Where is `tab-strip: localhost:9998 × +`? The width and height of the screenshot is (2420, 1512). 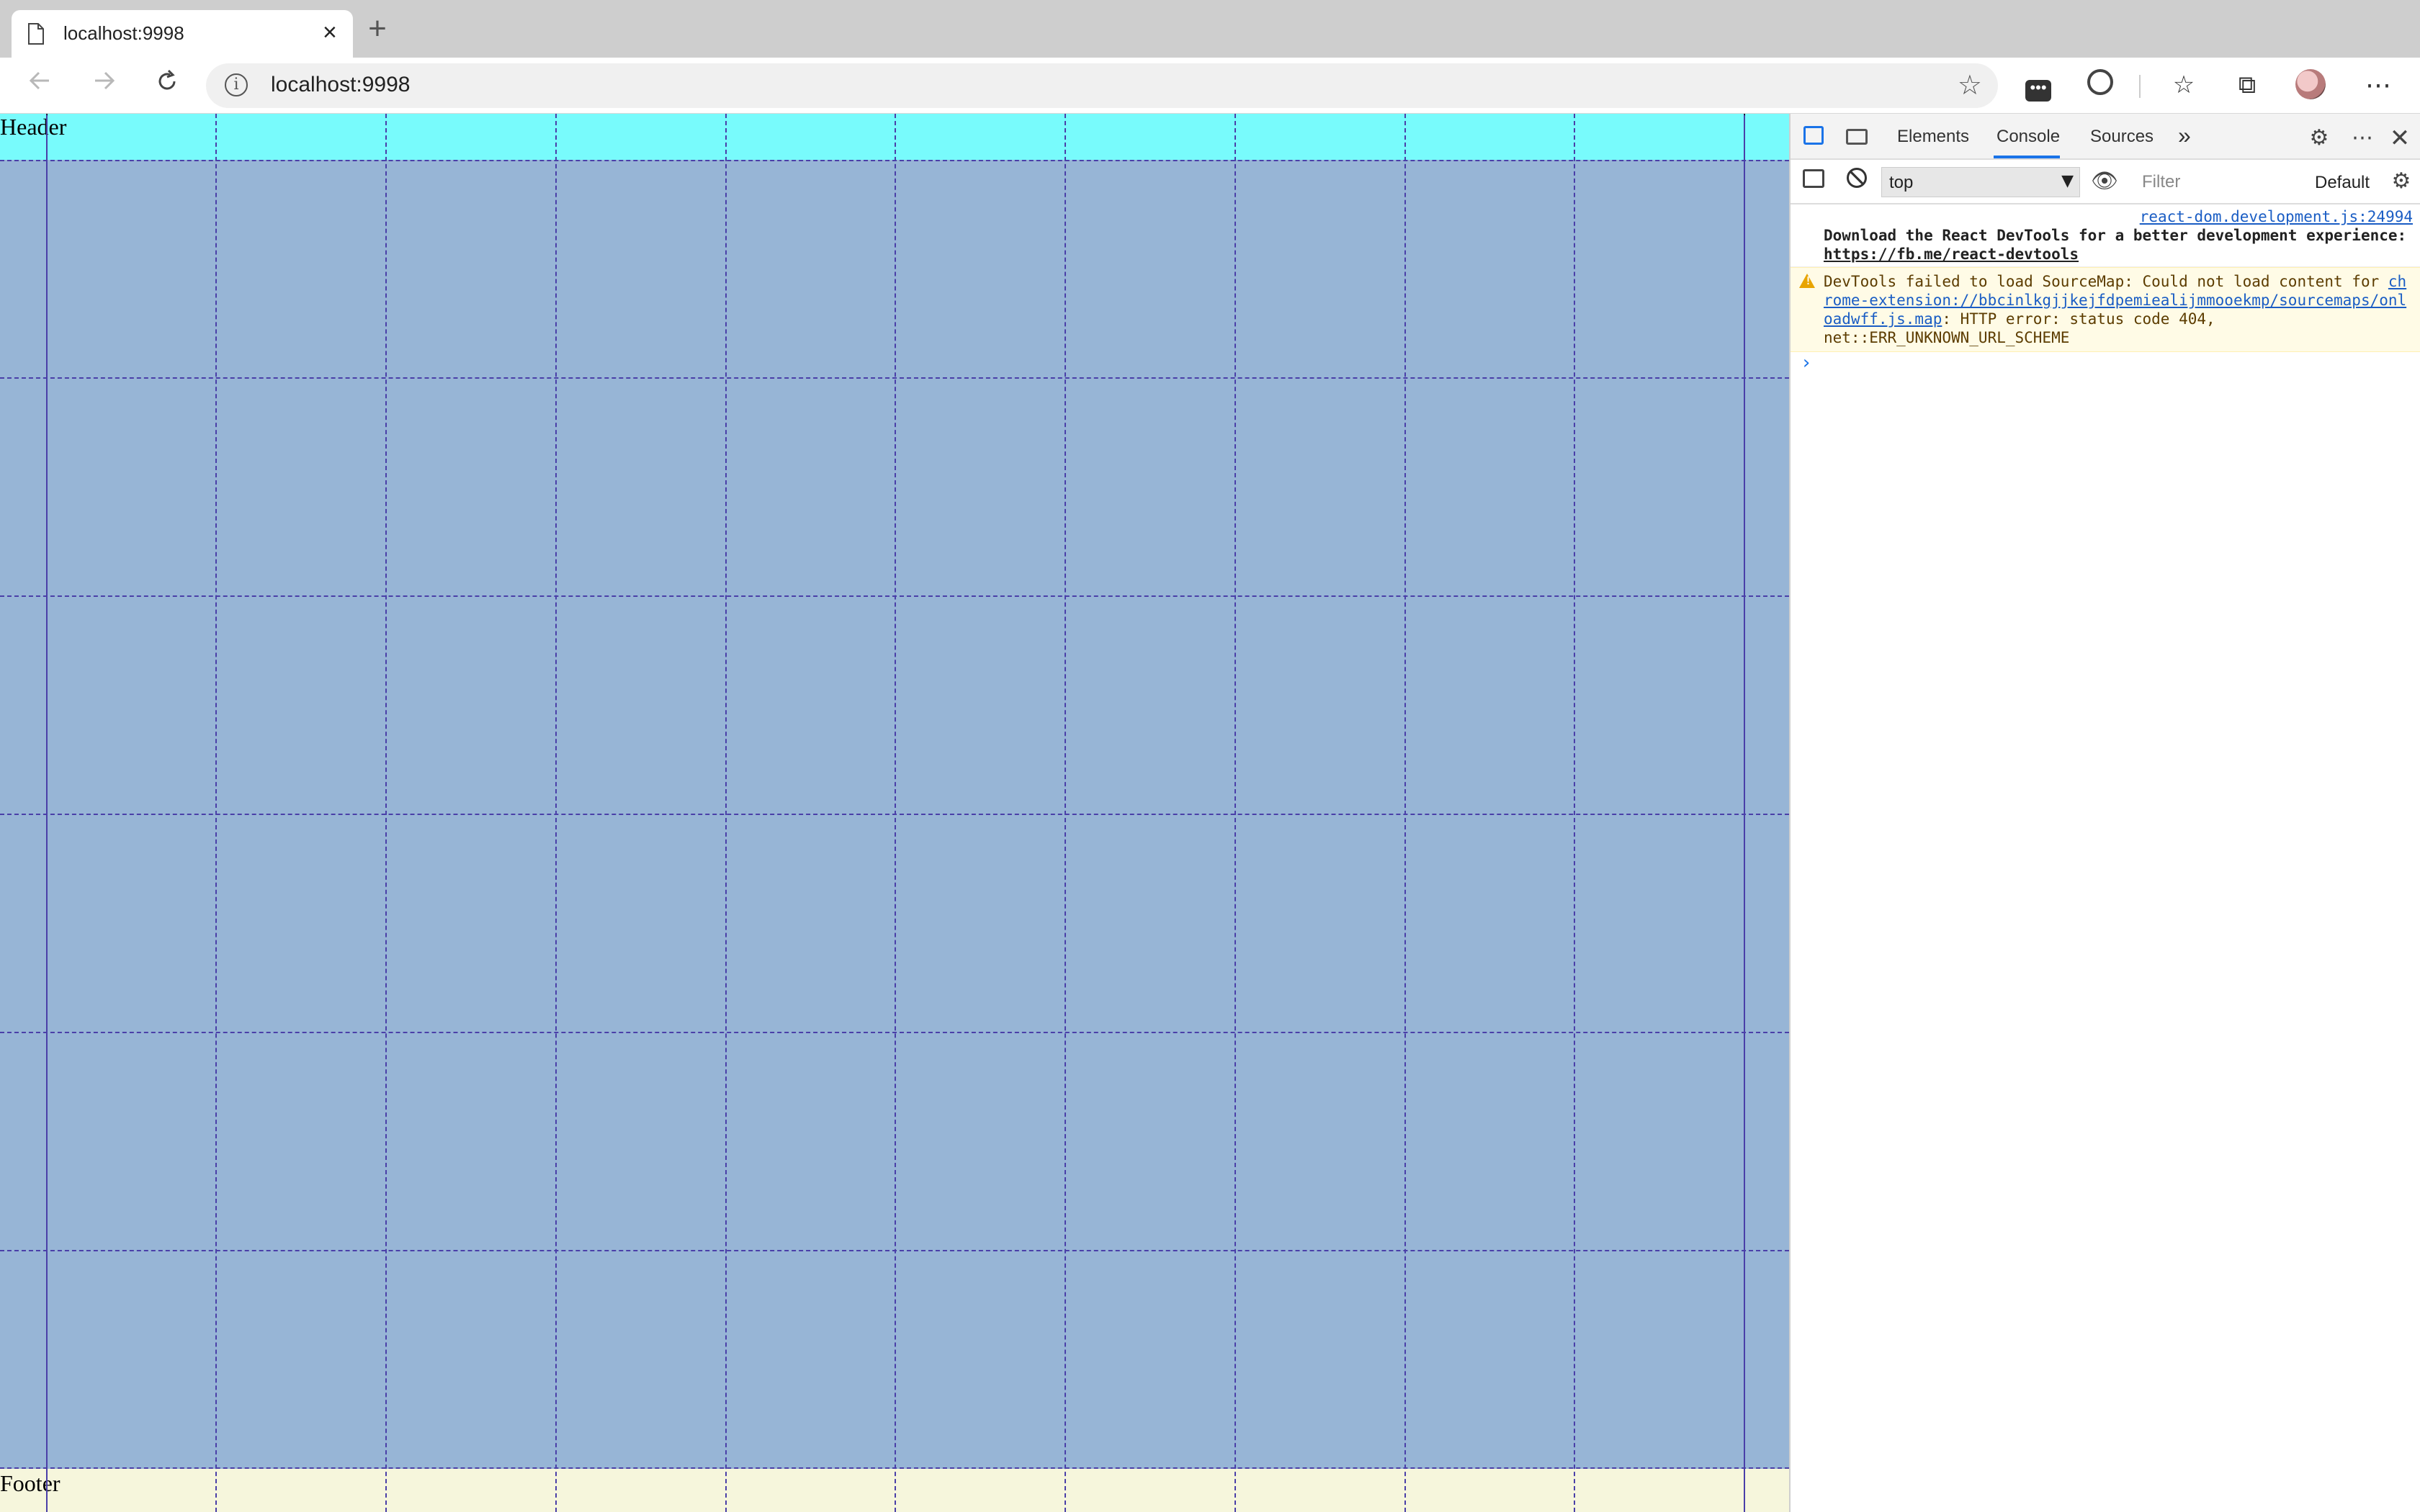
tab-strip: localhost:9998 × + is located at coordinates (1210, 29).